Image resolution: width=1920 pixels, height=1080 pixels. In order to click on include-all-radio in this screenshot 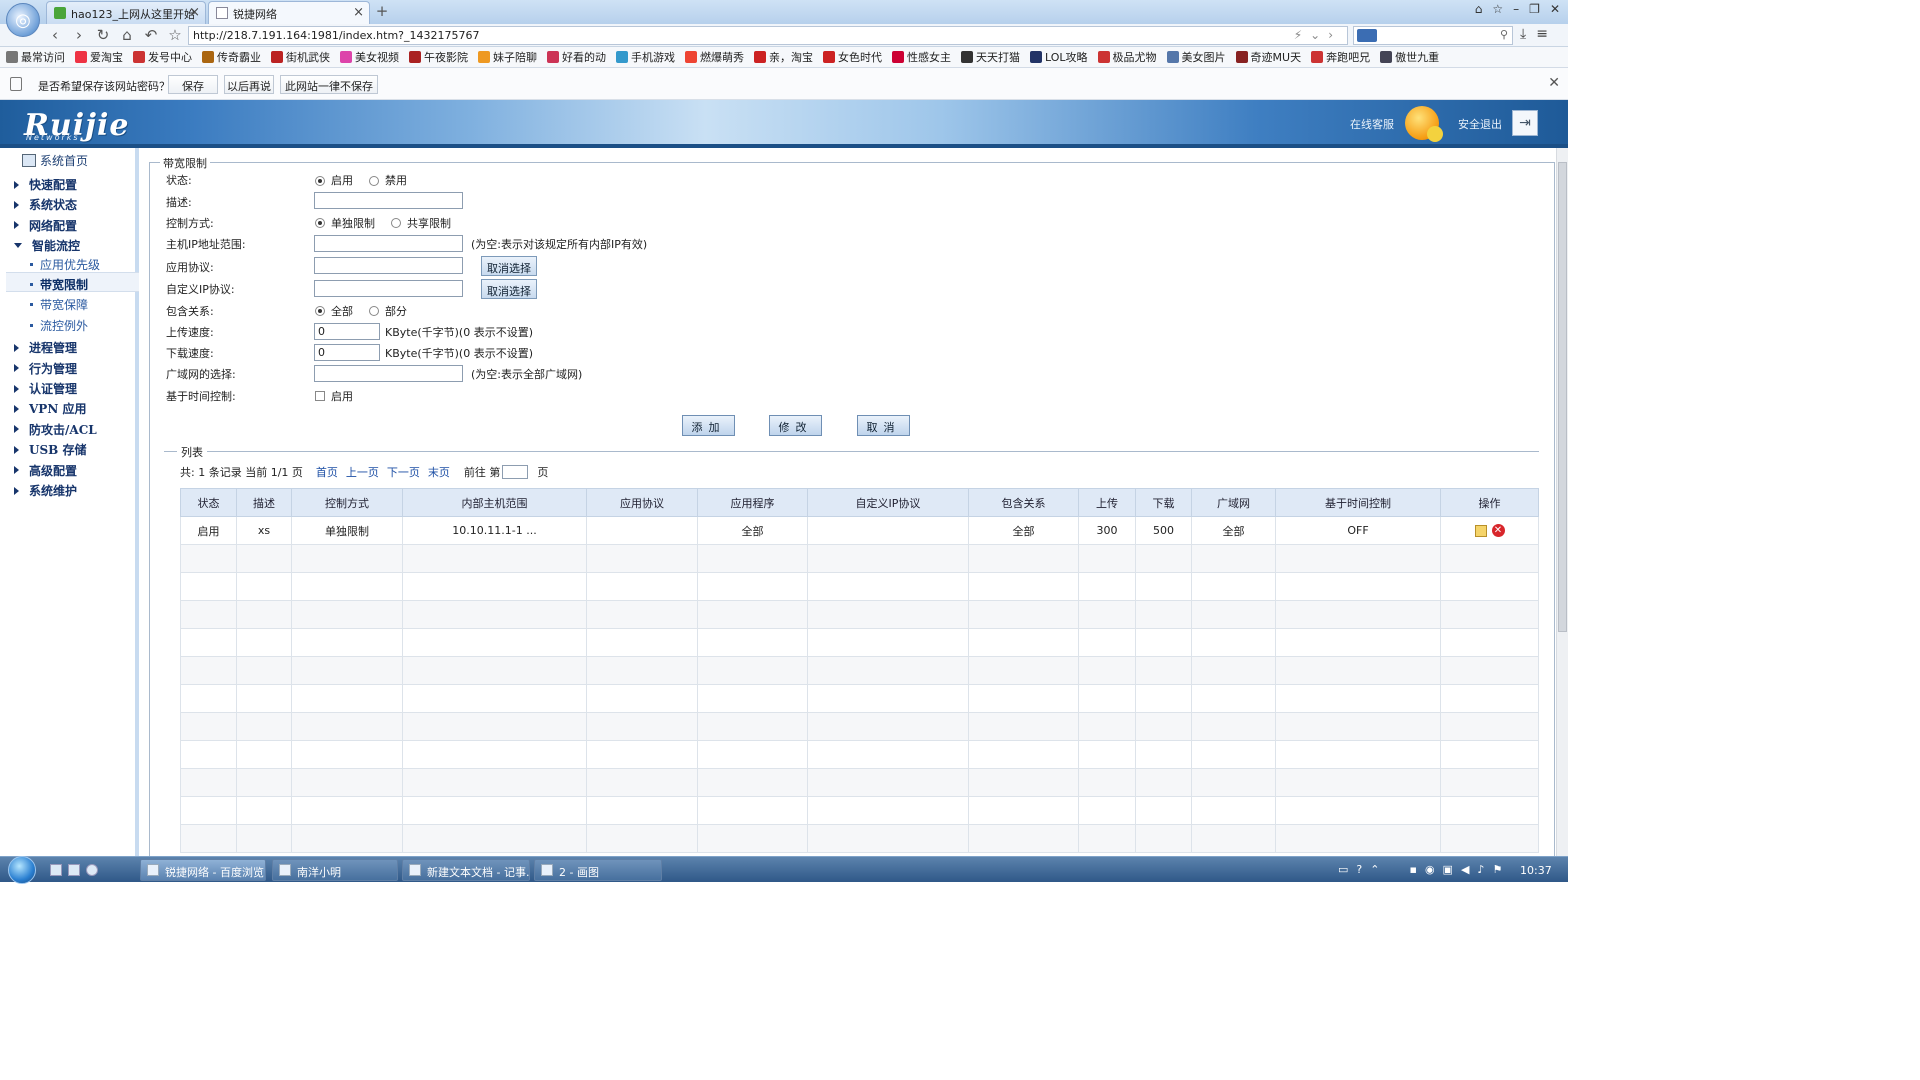, I will do `click(320, 311)`.